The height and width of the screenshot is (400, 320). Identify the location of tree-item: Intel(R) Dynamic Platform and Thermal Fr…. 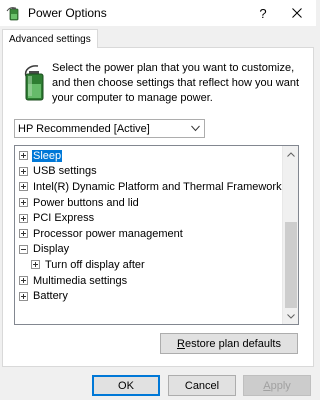
(149, 187).